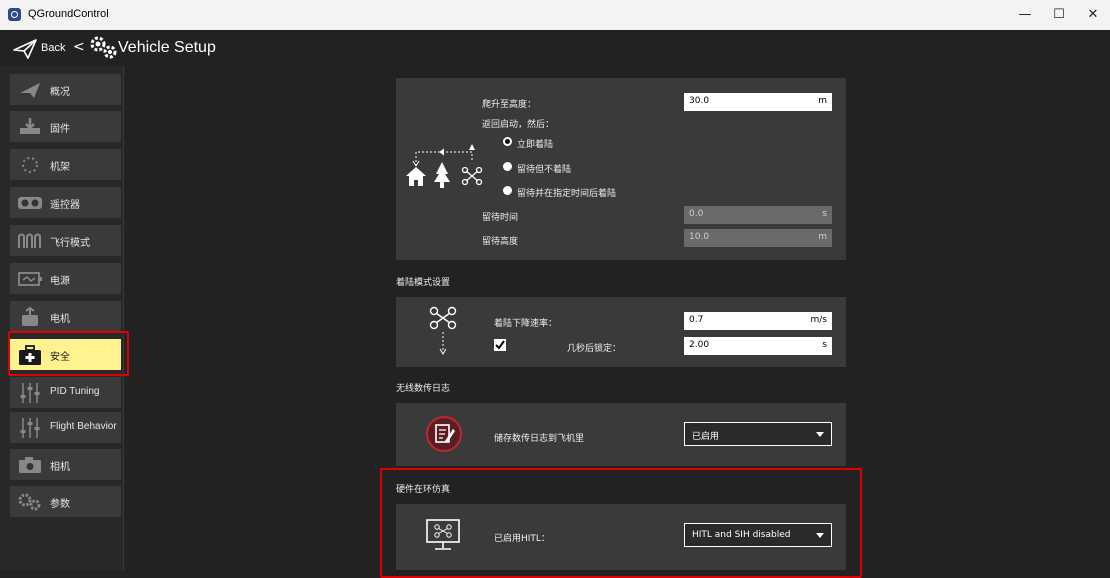  Describe the element at coordinates (30, 203) in the screenshot. I see `remote-control-icon` at that location.